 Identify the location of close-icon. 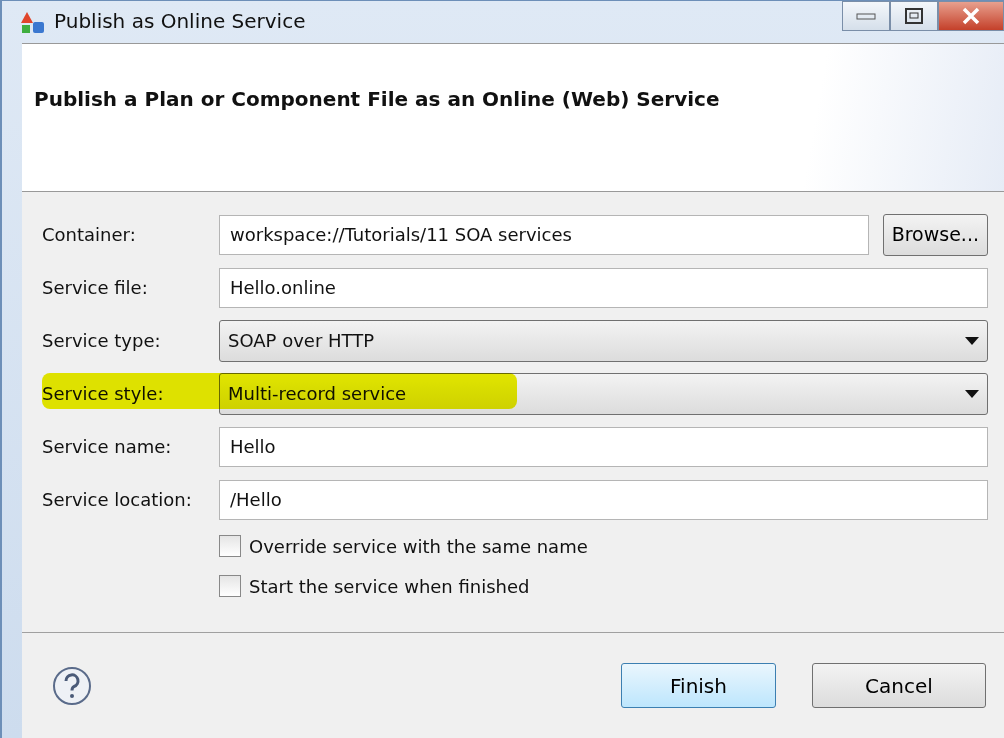
(971, 16).